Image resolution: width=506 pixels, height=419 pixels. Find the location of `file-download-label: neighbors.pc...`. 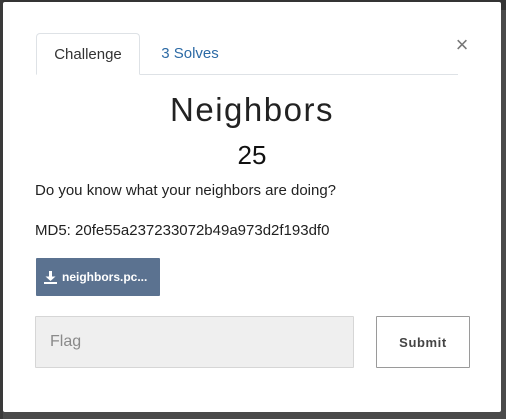

file-download-label: neighbors.pc... is located at coordinates (105, 277).